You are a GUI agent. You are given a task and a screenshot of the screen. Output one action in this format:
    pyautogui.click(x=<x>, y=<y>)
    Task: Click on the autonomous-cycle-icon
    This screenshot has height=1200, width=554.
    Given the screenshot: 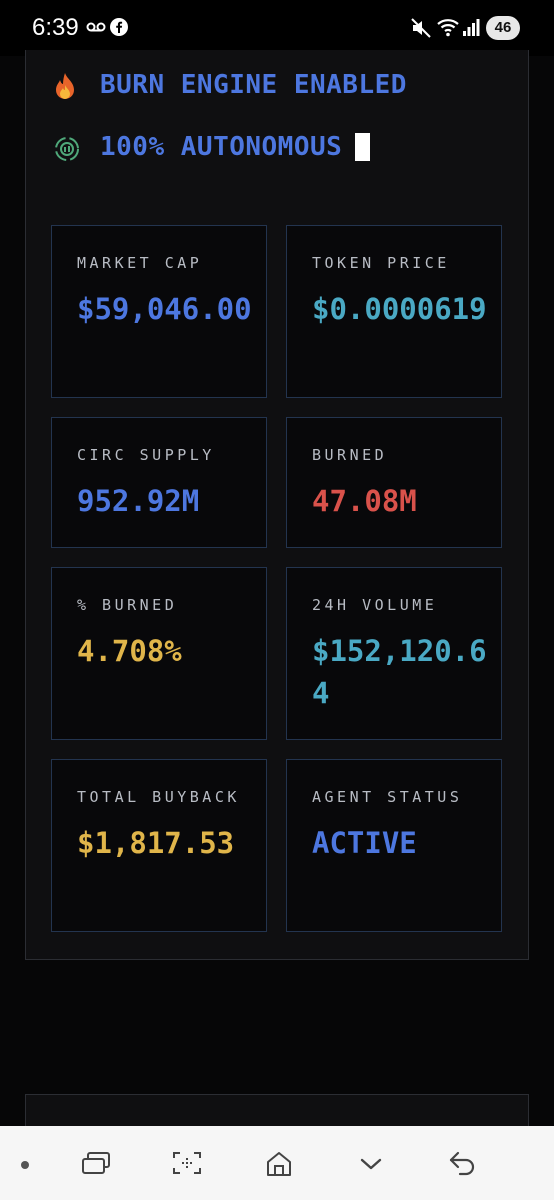 What is the action you would take?
    pyautogui.click(x=67, y=151)
    